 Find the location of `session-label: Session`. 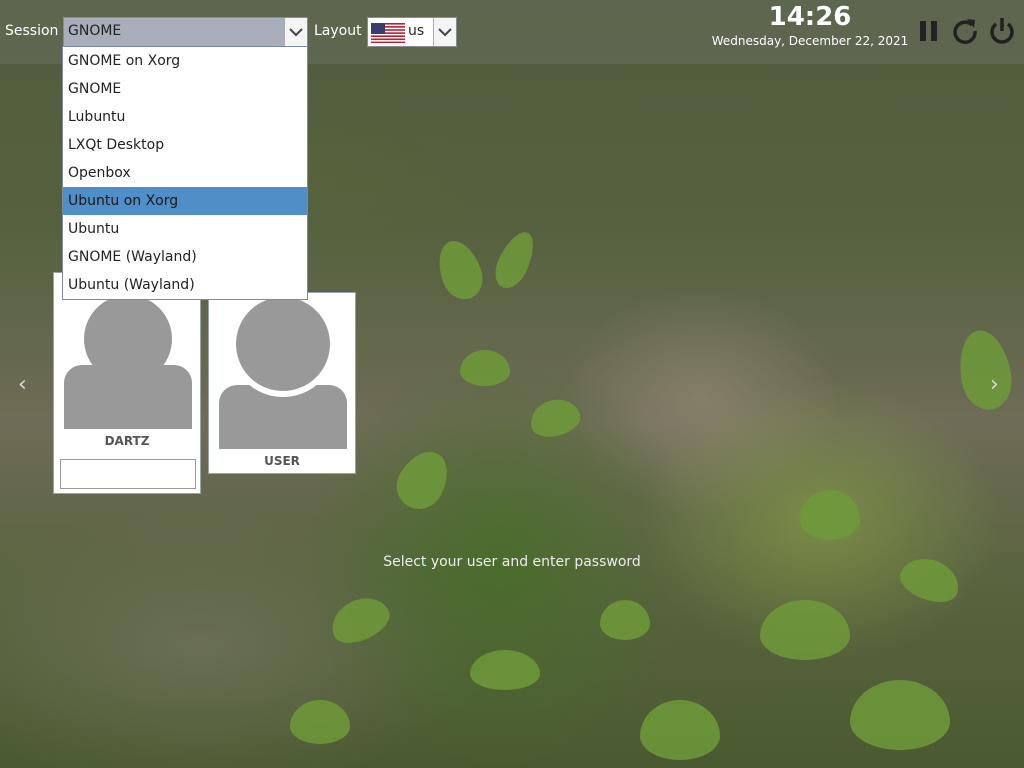

session-label: Session is located at coordinates (32, 31).